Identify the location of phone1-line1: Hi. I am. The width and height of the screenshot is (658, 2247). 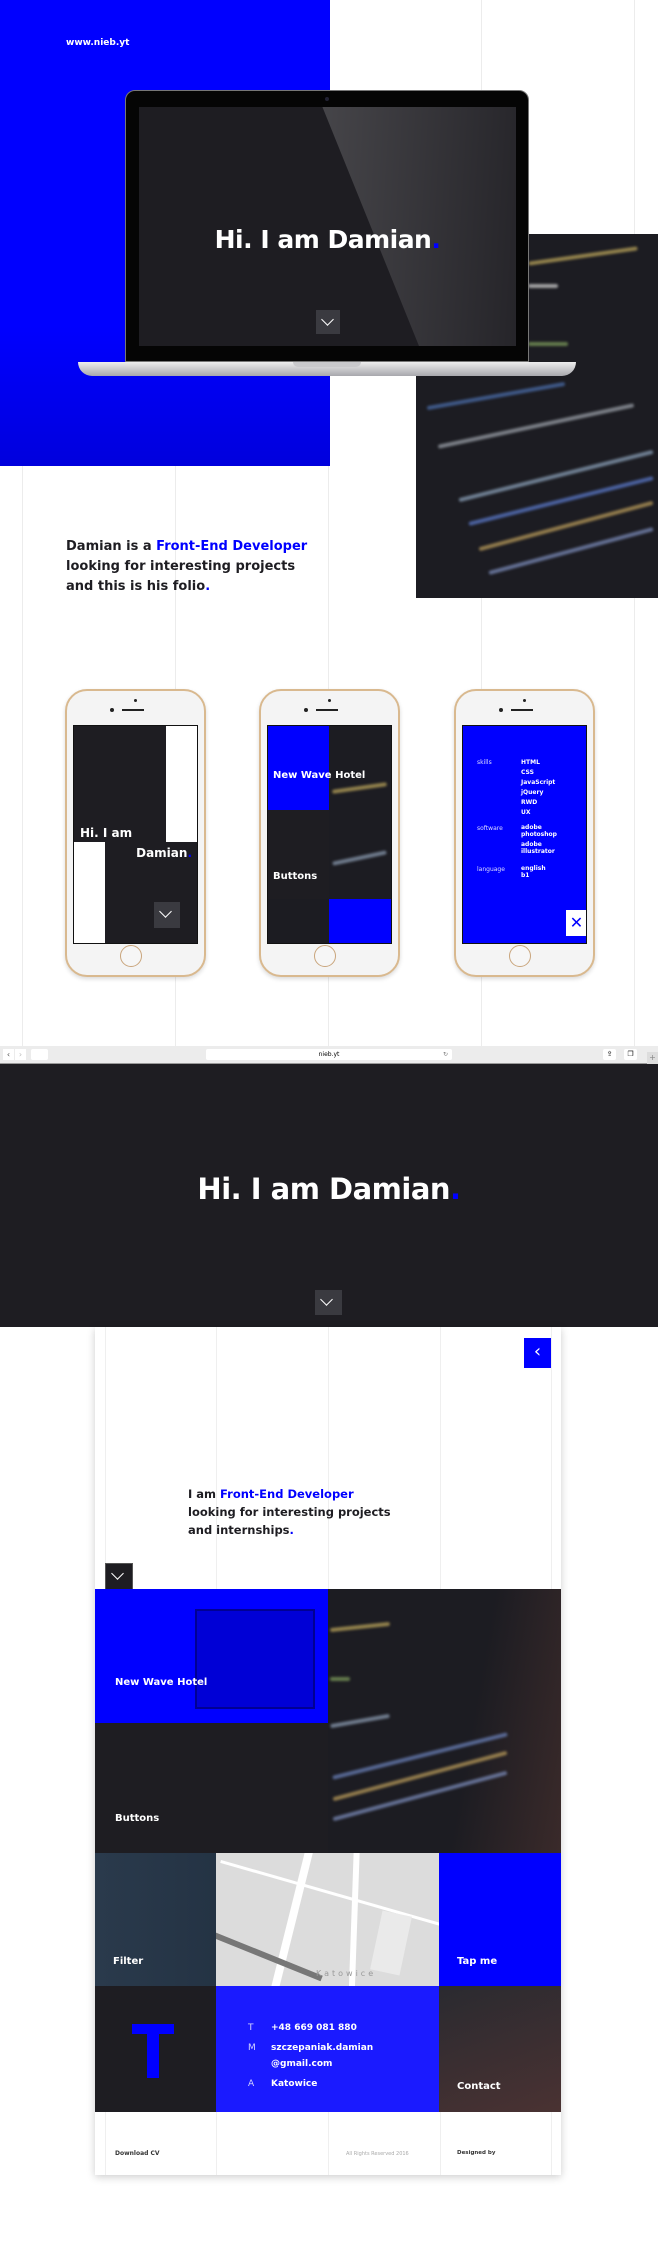
(106, 833).